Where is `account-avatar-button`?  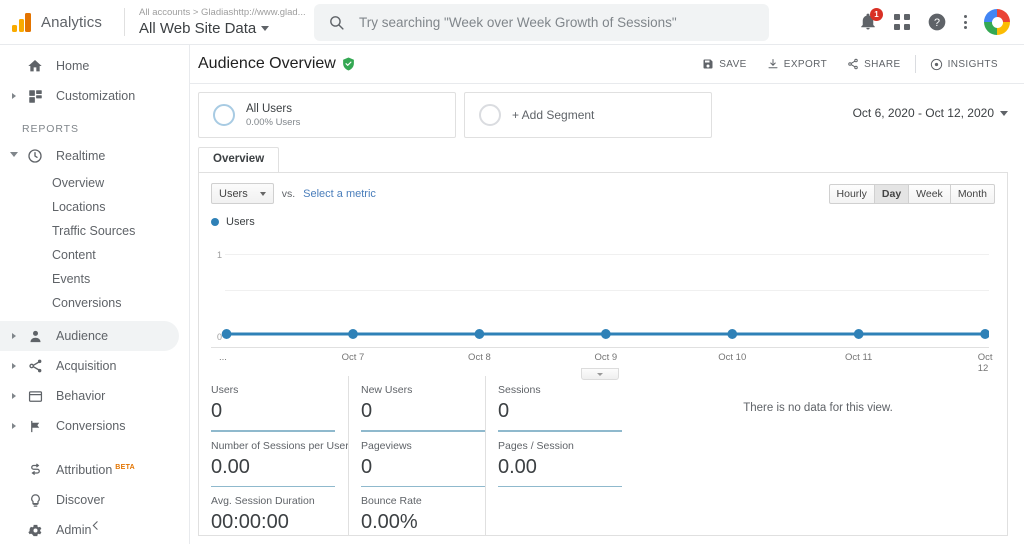
account-avatar-button is located at coordinates (997, 22).